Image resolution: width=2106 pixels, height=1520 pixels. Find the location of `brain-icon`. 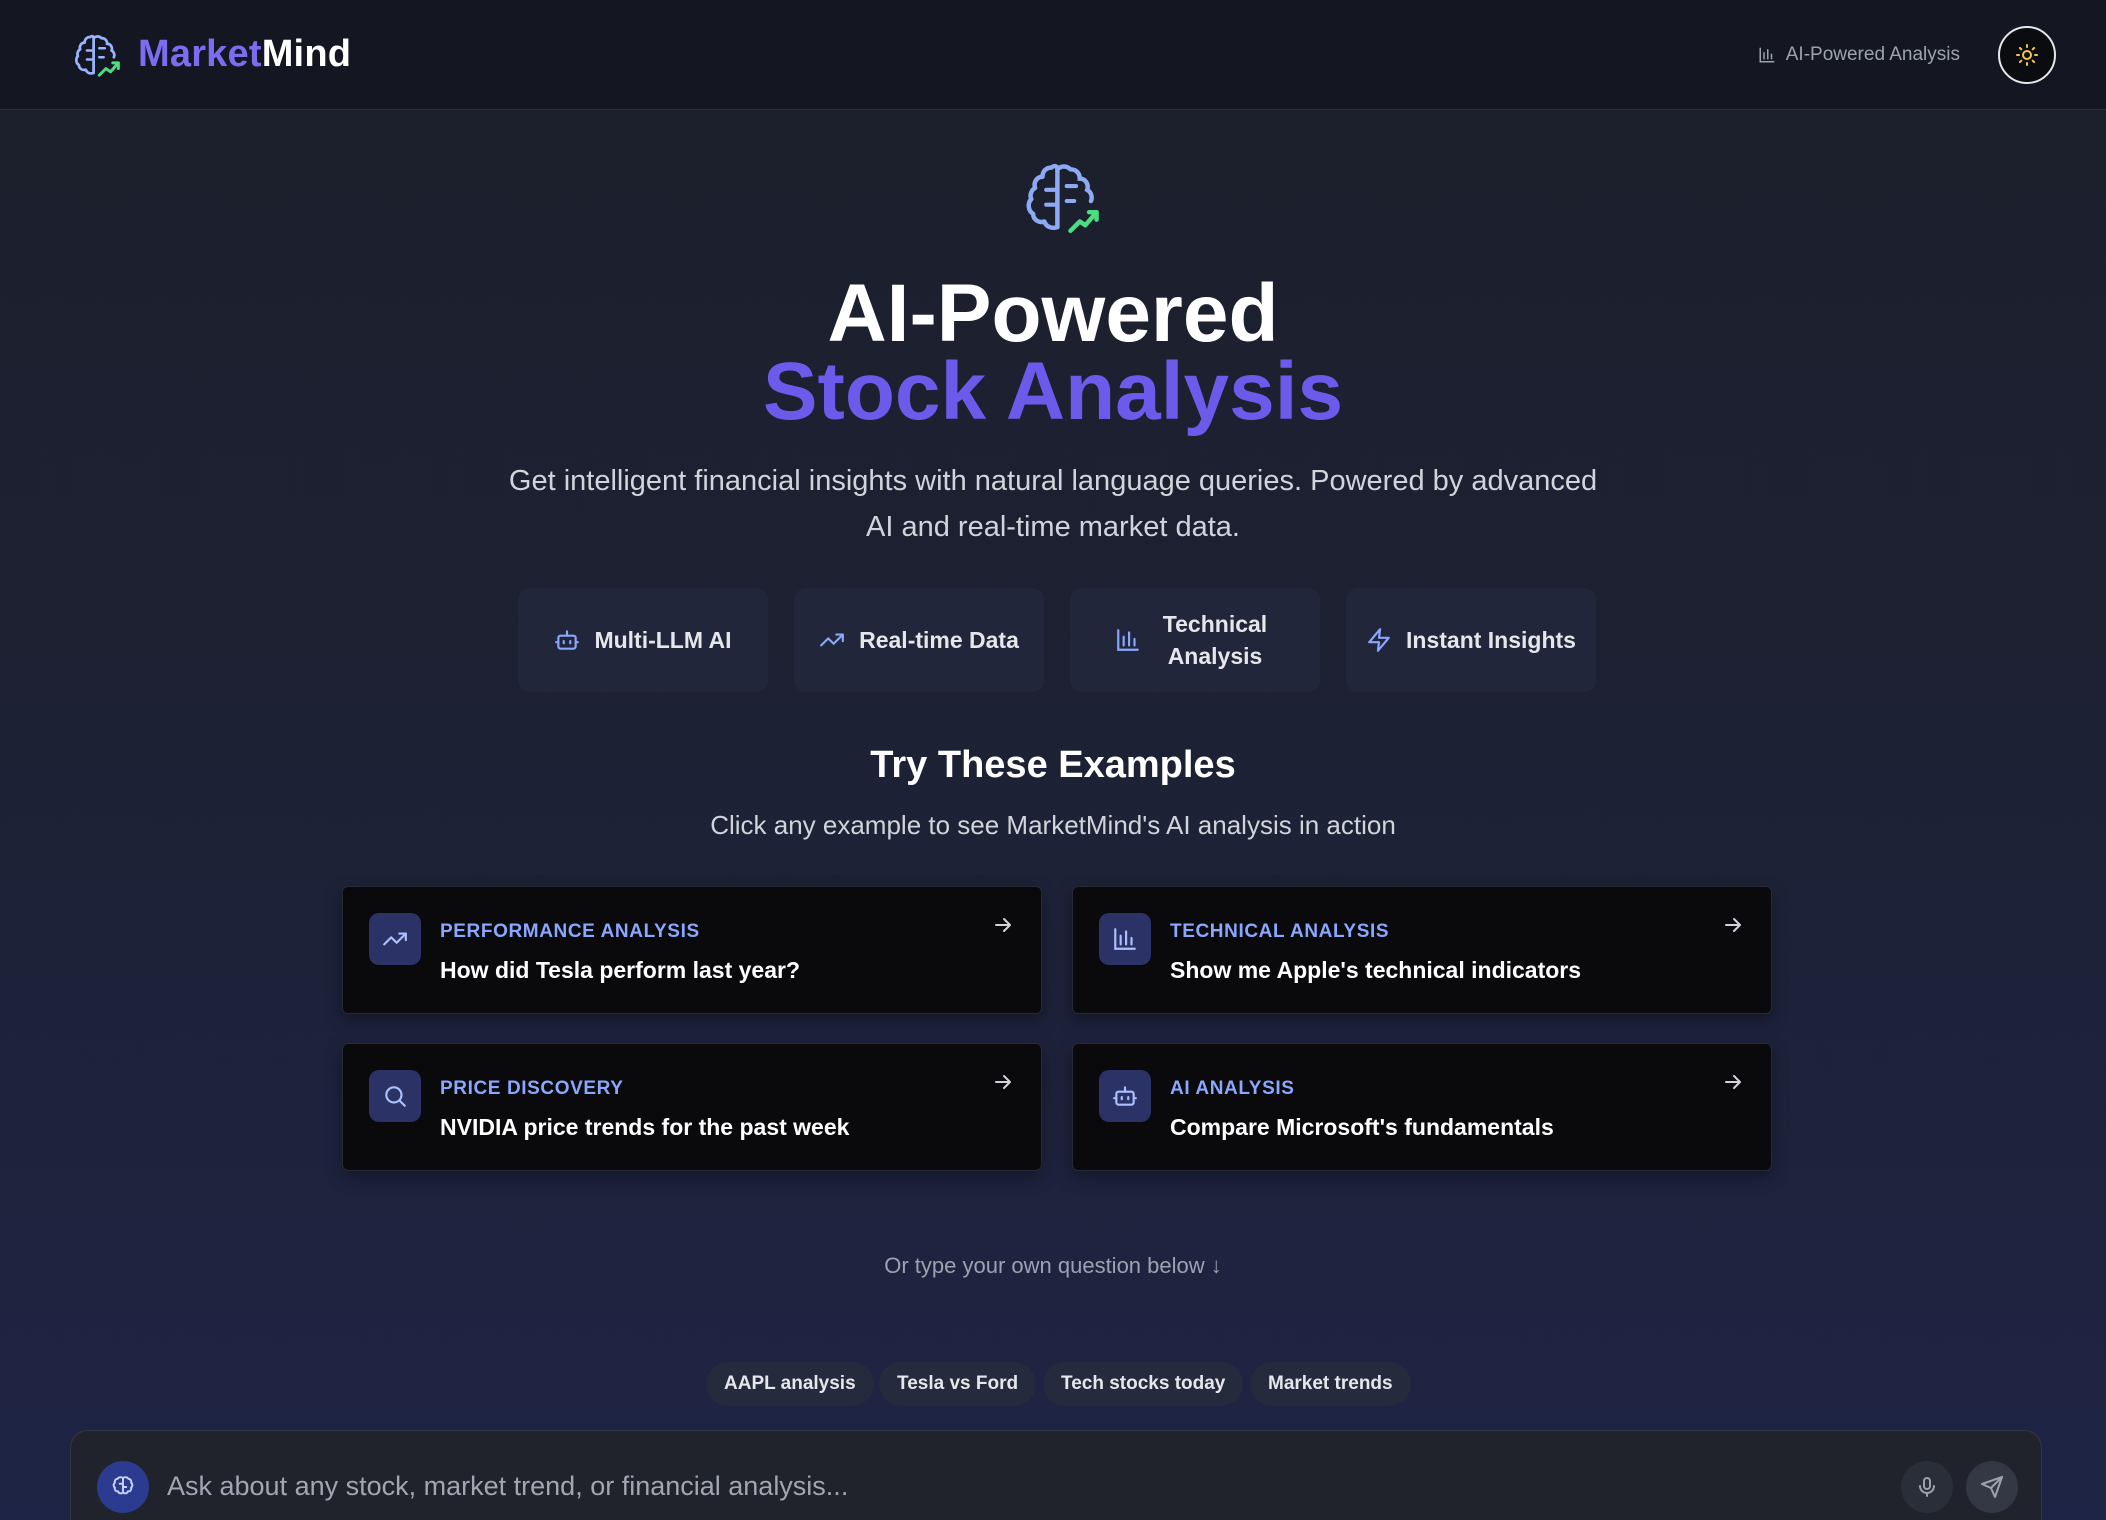

brain-icon is located at coordinates (123, 1485).